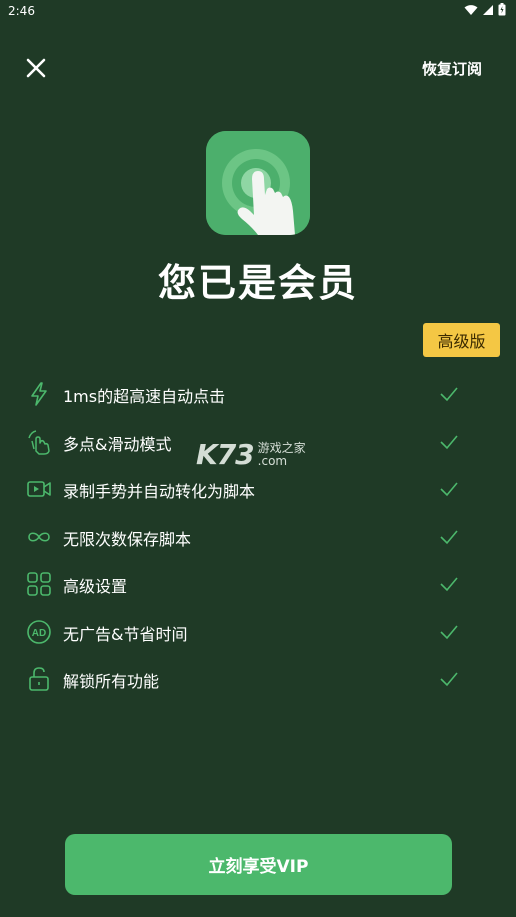  What do you see at coordinates (39, 584) in the screenshot?
I see `grid-settings-icon` at bounding box center [39, 584].